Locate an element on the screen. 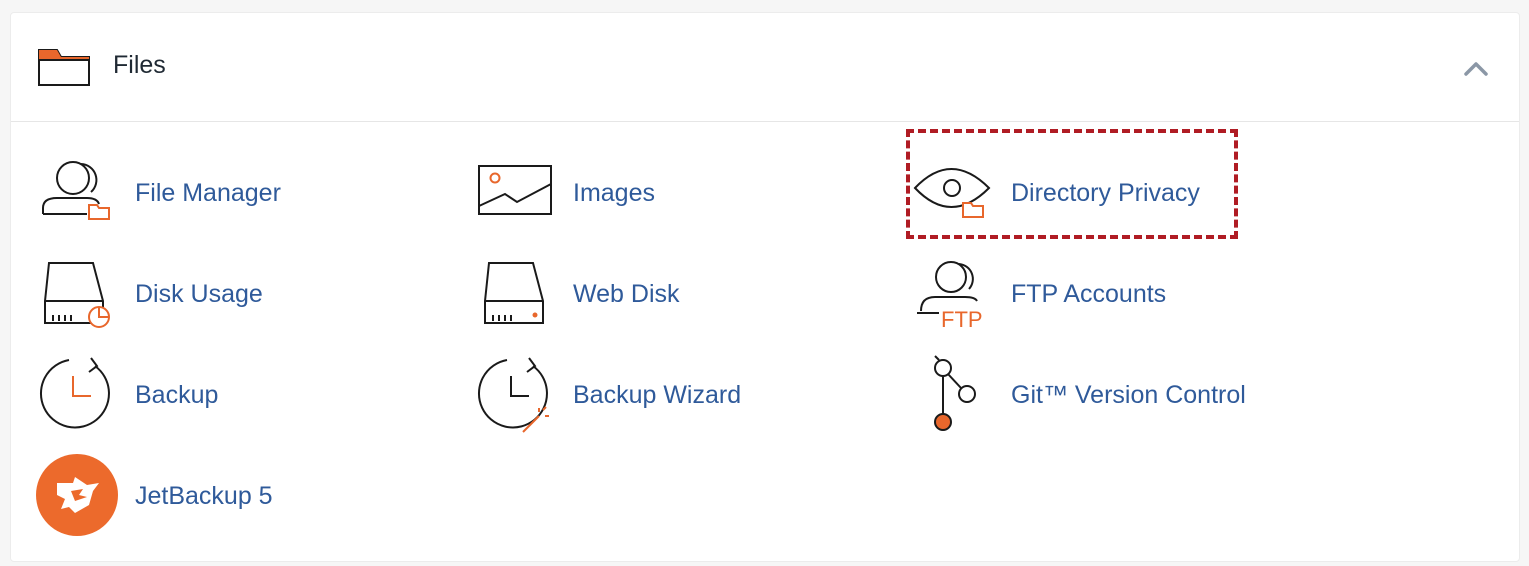  ftp-accounts-link: FTP FTP Accounts is located at coordinates (1071, 293).